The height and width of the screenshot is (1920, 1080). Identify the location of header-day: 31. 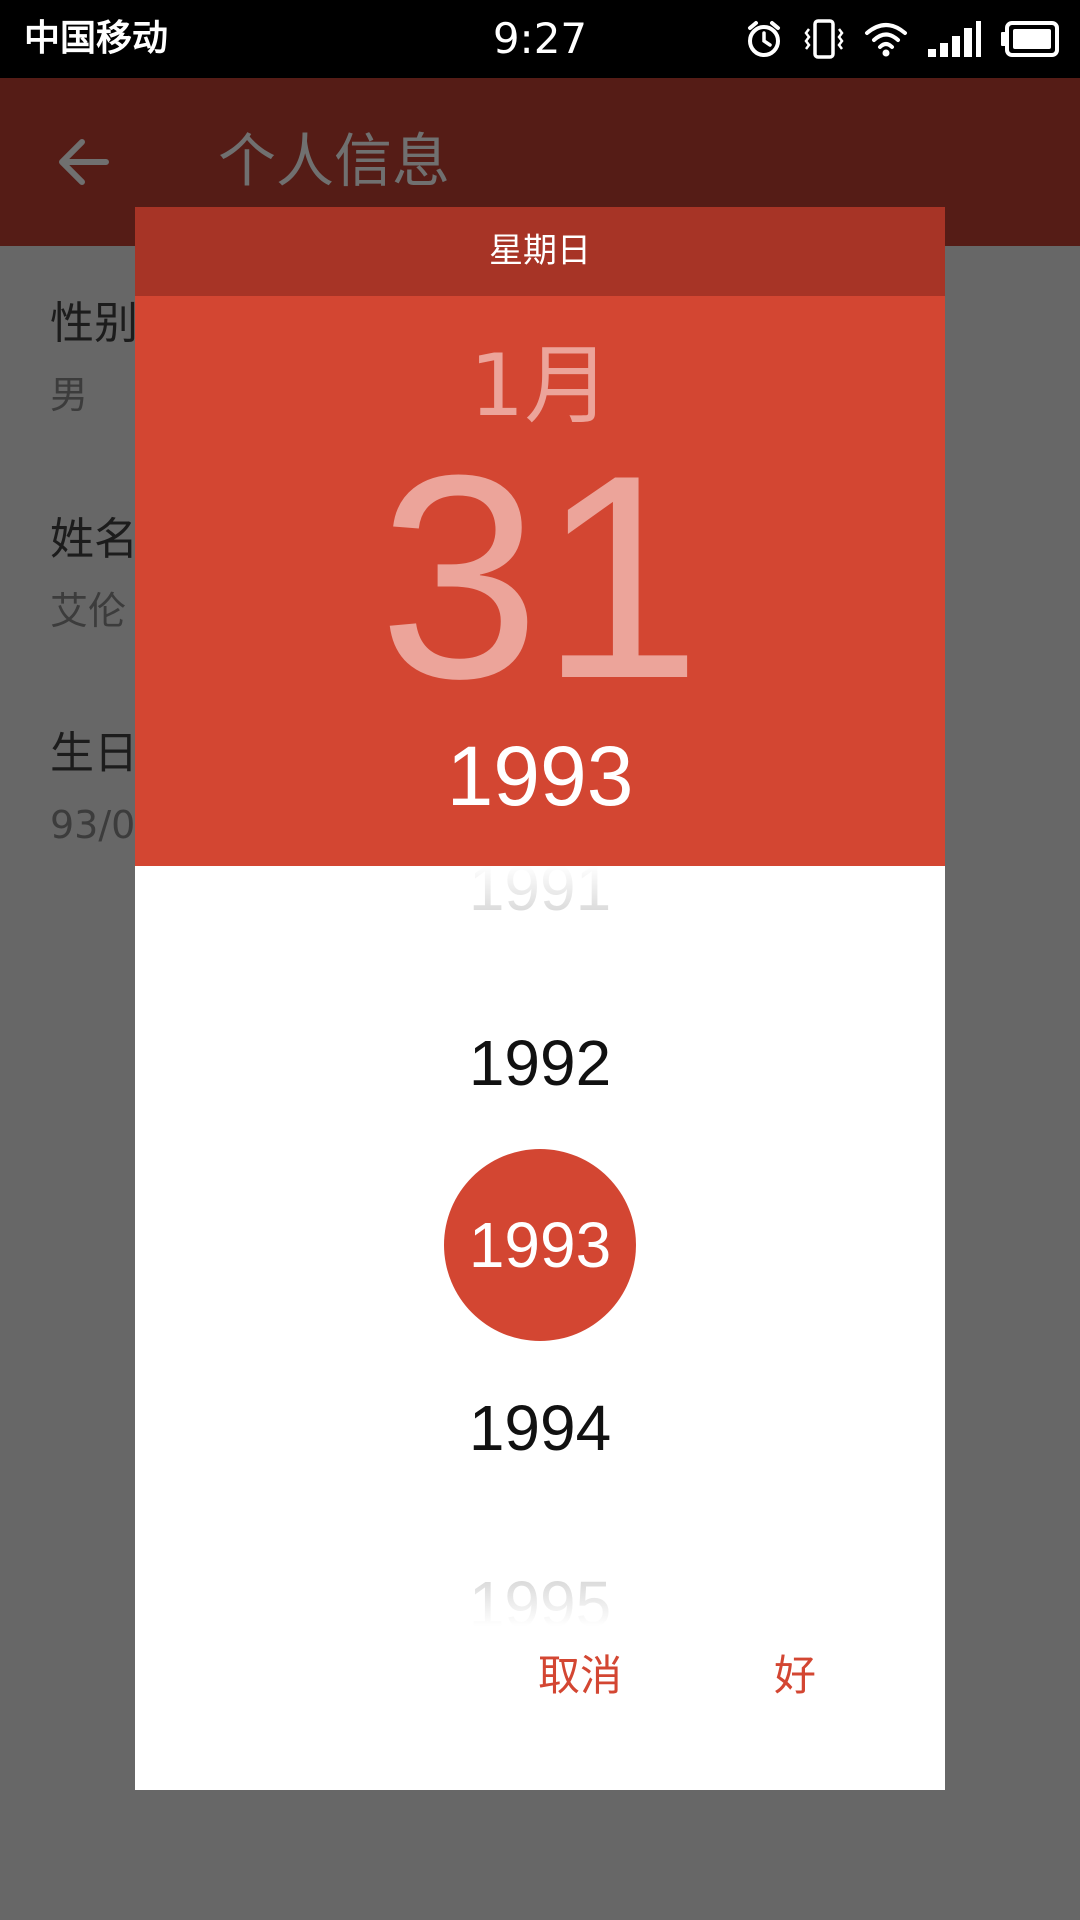
(540, 577).